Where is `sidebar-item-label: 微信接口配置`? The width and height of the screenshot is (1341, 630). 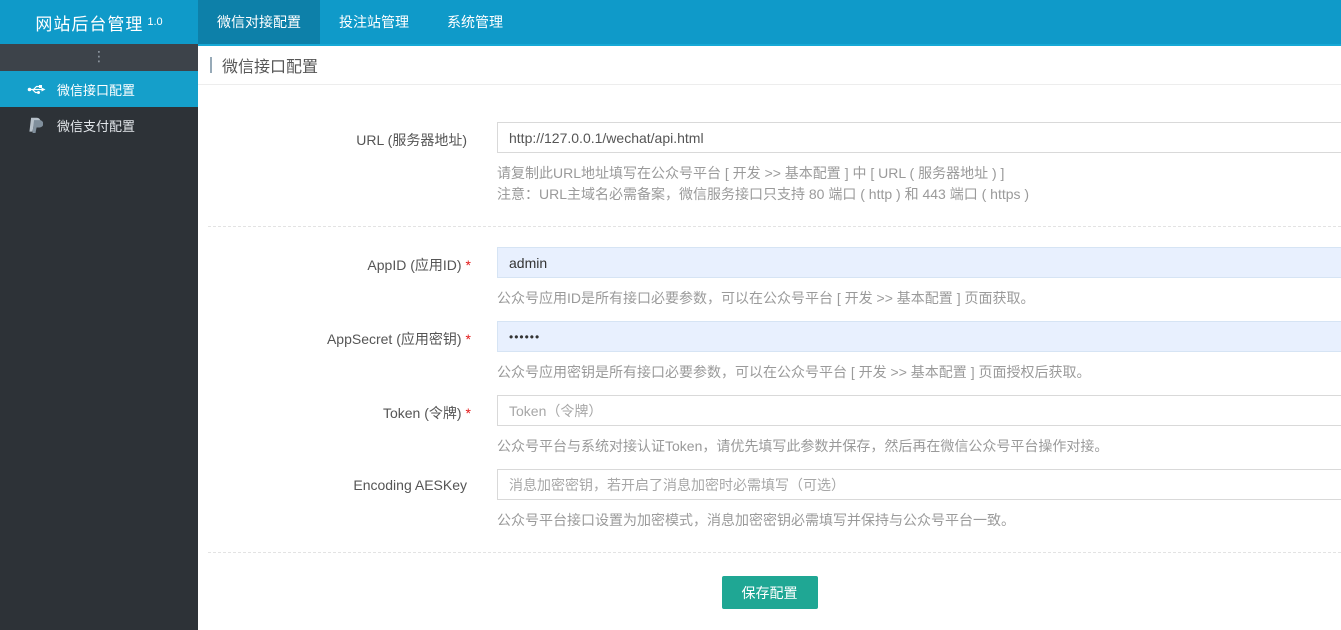 sidebar-item-label: 微信接口配置 is located at coordinates (96, 90).